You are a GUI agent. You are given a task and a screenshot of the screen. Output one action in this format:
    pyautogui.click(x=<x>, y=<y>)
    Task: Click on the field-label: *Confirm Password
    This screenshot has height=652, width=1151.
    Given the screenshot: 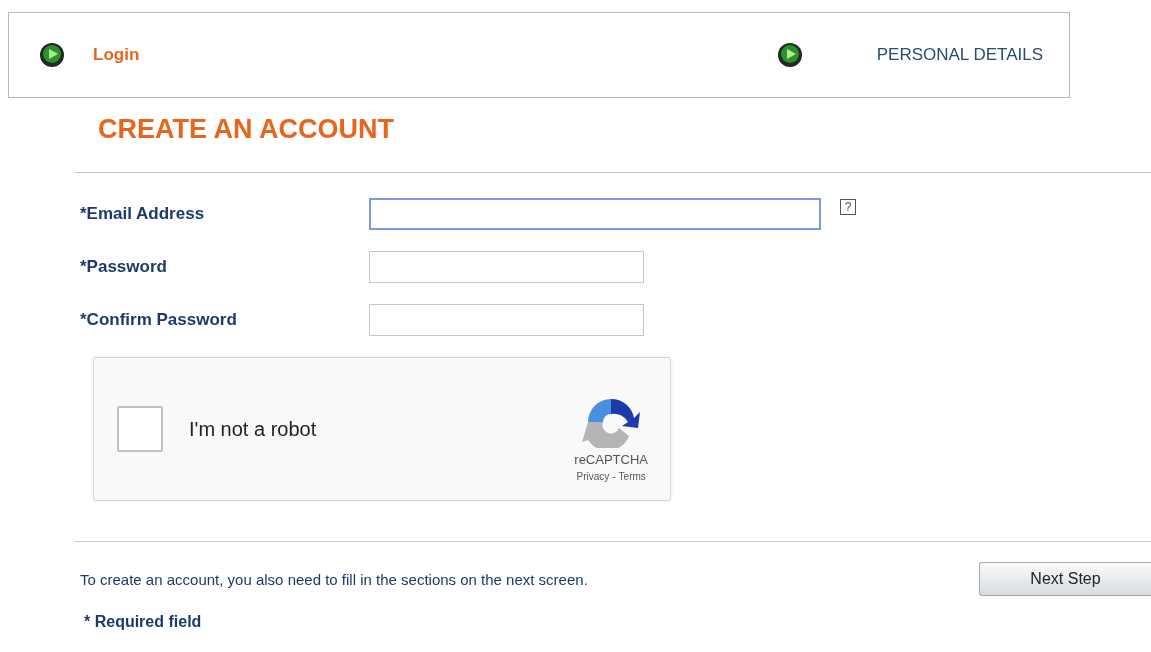 What is the action you would take?
    pyautogui.click(x=158, y=320)
    